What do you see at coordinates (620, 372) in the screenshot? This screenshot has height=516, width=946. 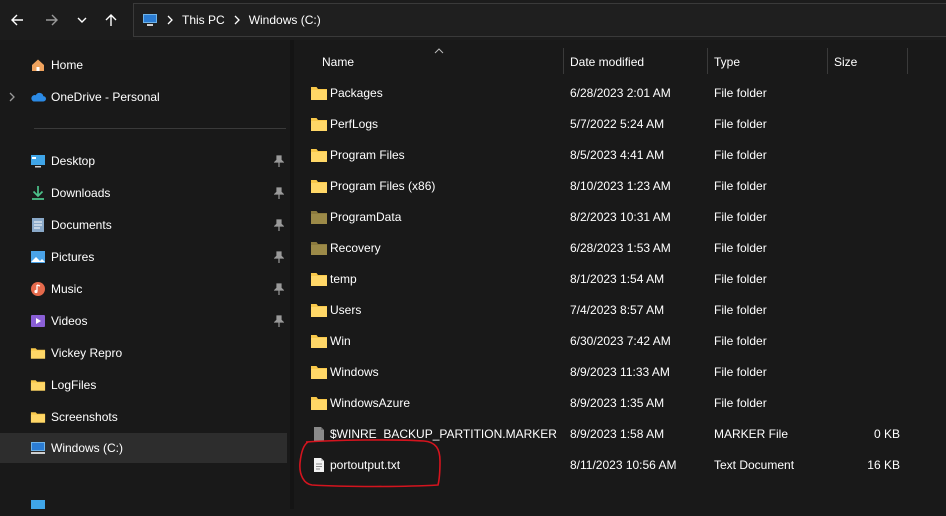 I see `file-date-modified: 8/9/2023 11:33 AM` at bounding box center [620, 372].